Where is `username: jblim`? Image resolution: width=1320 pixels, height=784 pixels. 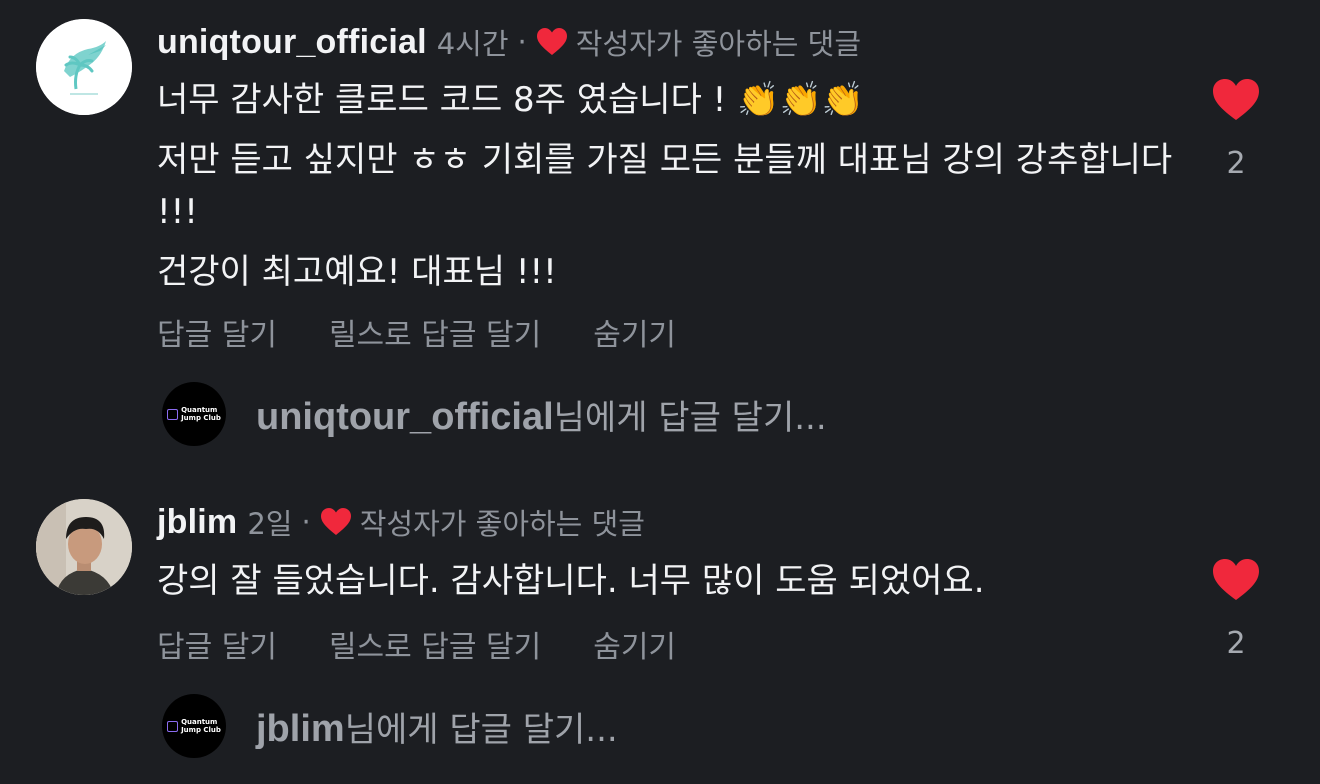 username: jblim is located at coordinates (197, 522).